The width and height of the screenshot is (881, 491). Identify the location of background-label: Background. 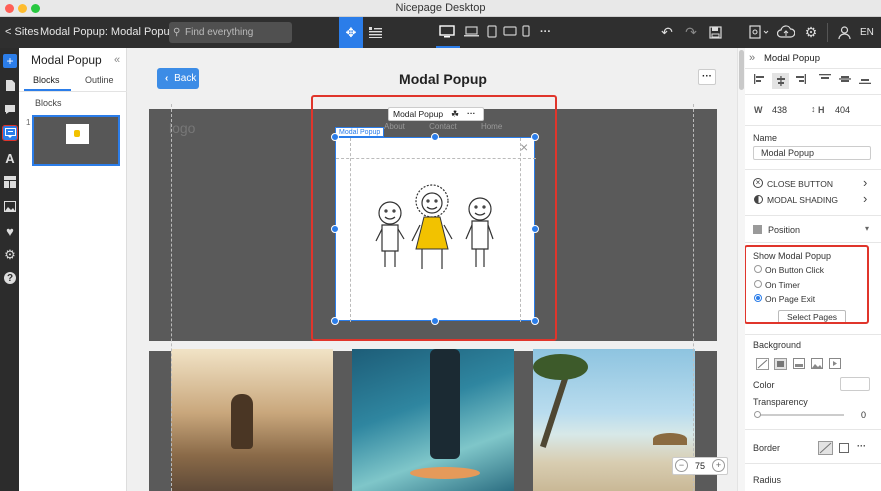
(777, 345).